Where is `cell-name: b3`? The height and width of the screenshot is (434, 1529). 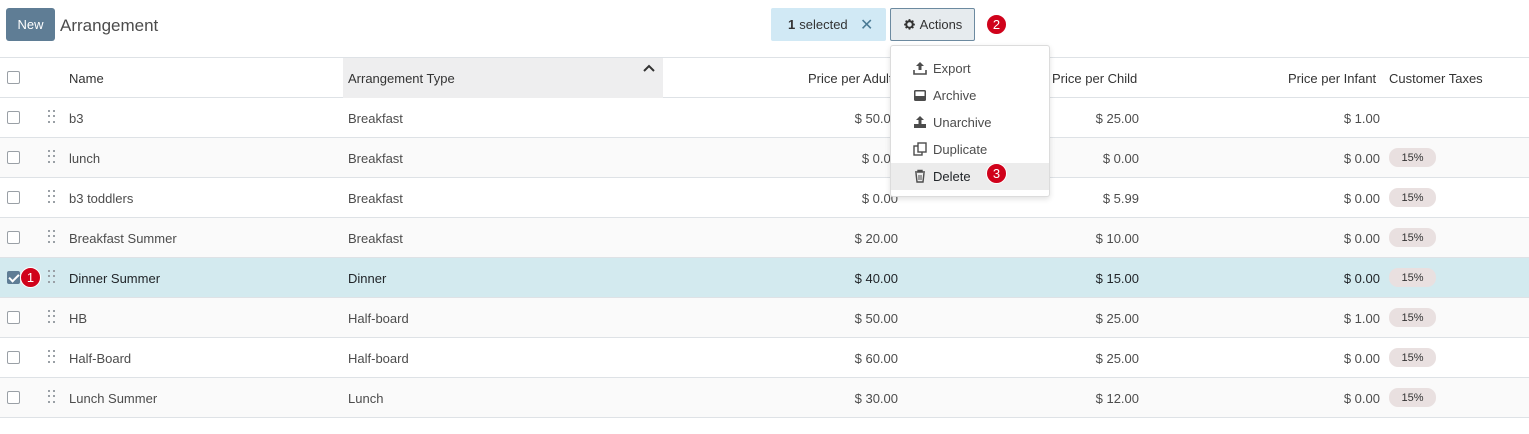 cell-name: b3 is located at coordinates (76, 118).